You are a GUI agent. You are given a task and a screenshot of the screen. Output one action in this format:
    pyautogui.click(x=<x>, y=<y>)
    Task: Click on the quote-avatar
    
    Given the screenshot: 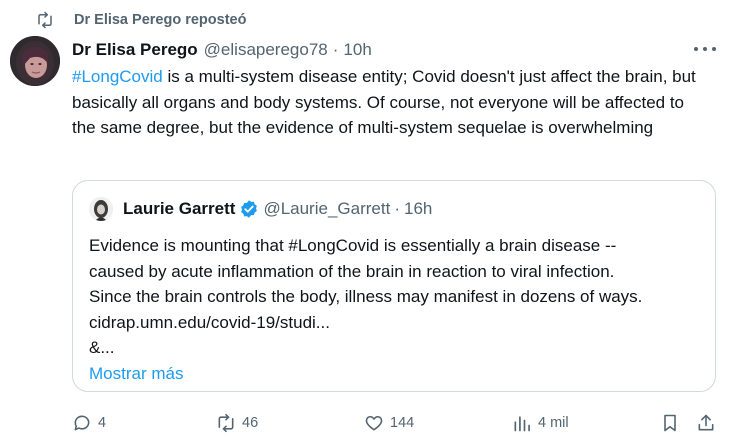 What is the action you would take?
    pyautogui.click(x=101, y=209)
    